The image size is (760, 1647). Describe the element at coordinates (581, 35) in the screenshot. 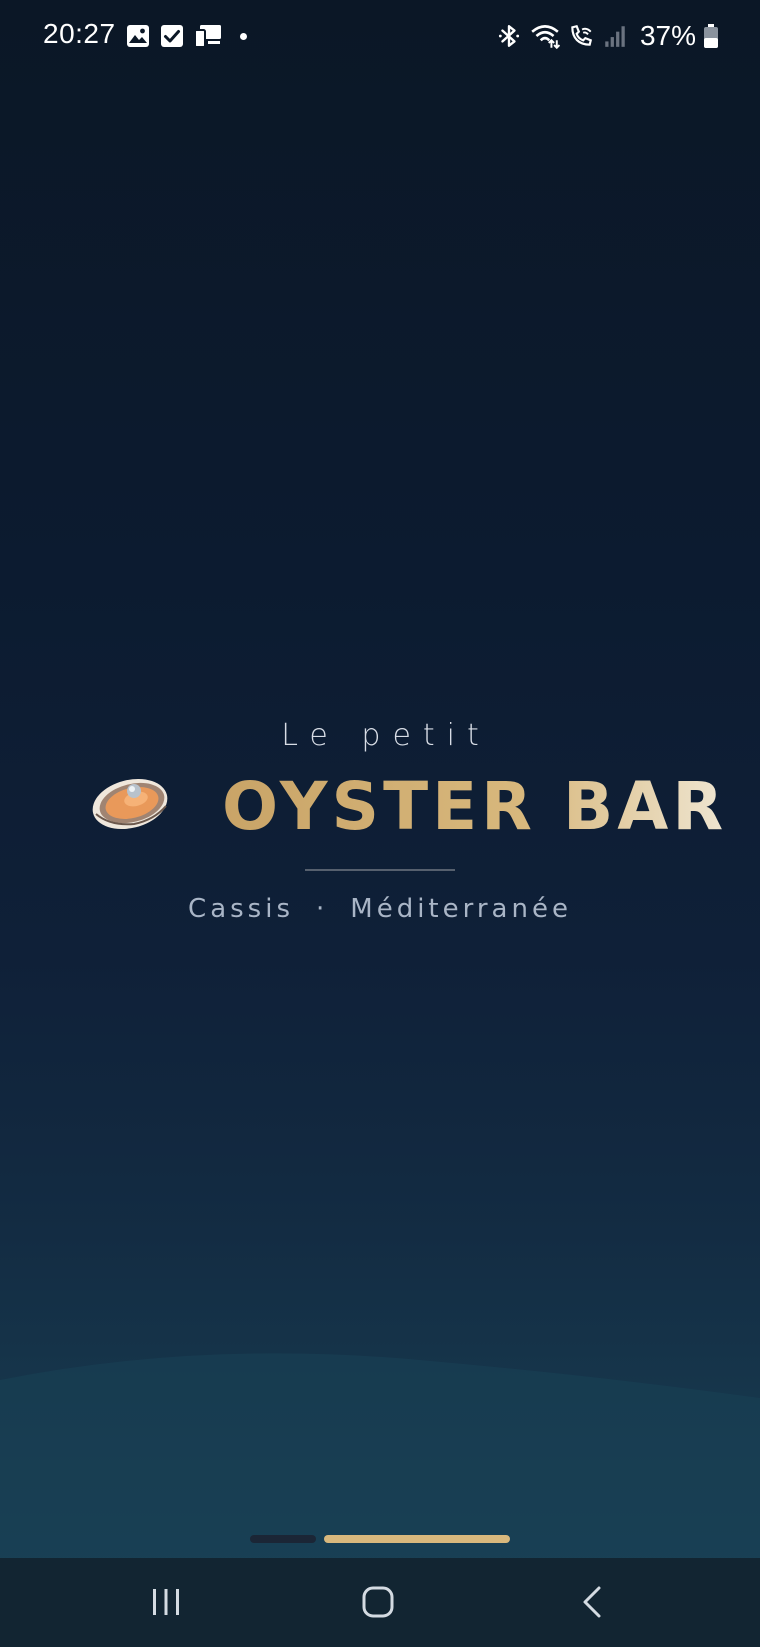

I see `wifi-calling-icon` at that location.